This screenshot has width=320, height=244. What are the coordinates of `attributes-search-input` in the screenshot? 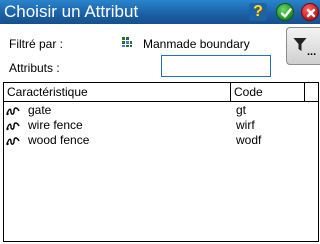 It's located at (216, 66).